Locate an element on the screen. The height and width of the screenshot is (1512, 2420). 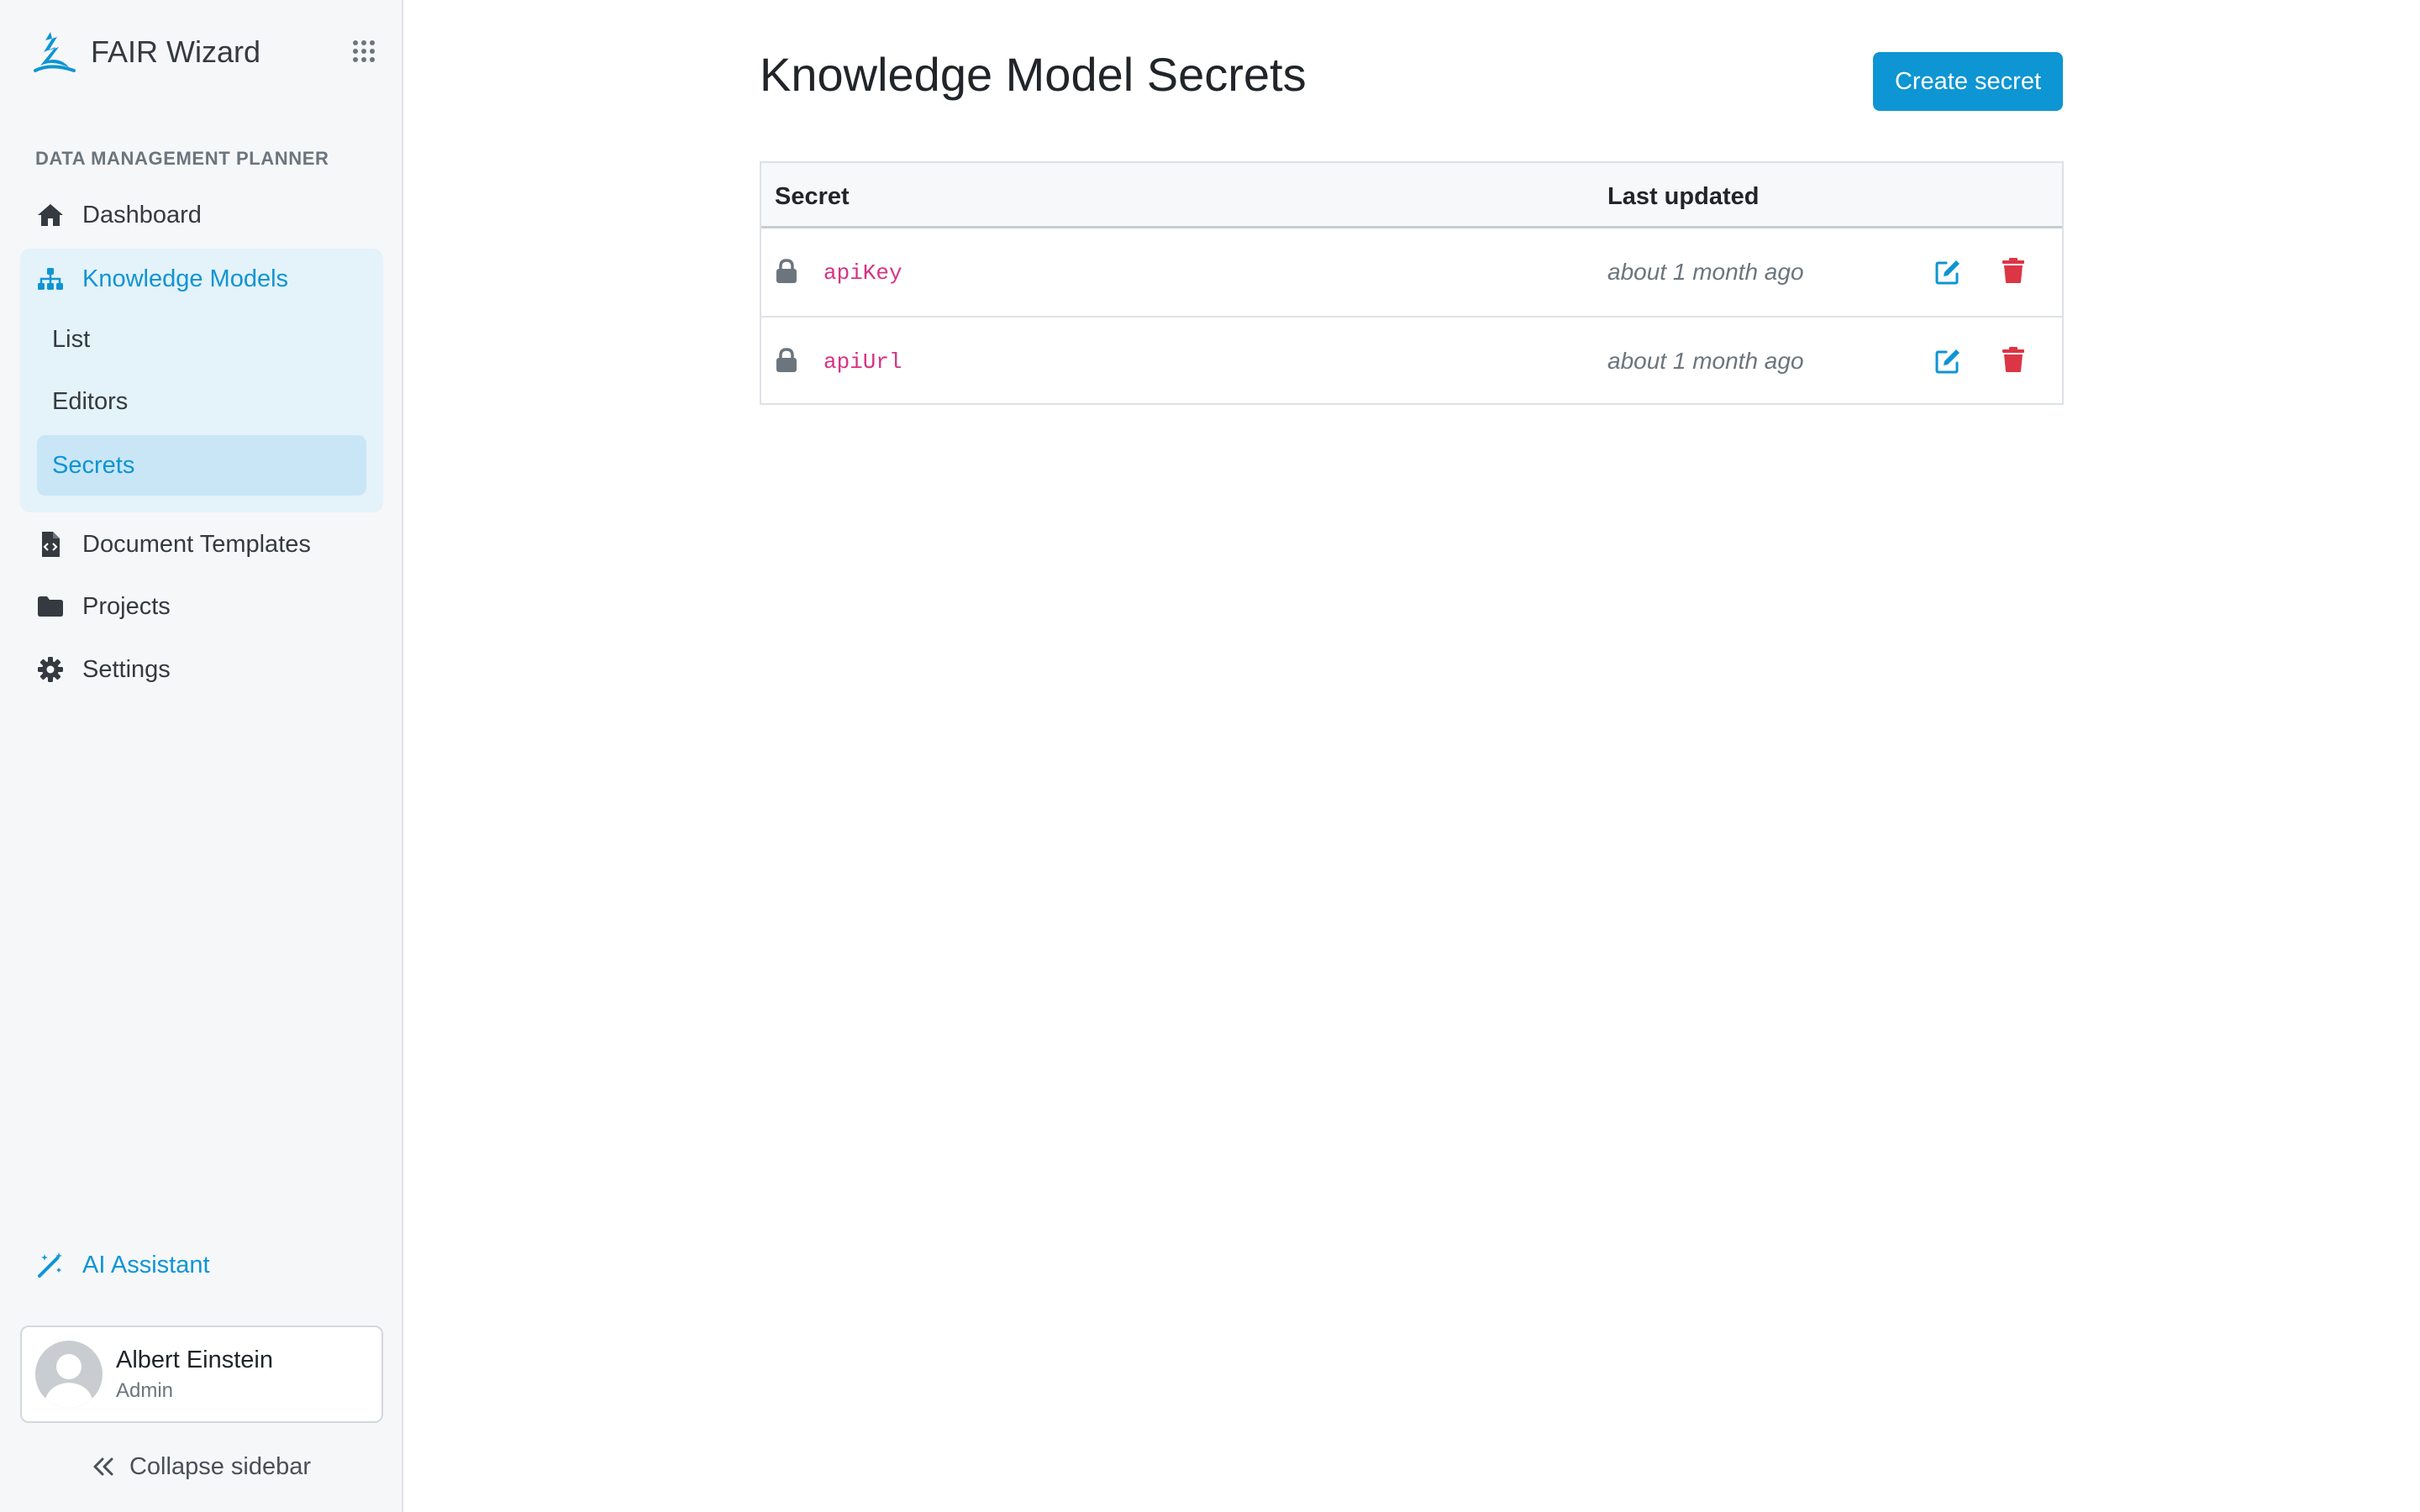
sidebar-item-label: Projects is located at coordinates (127, 606).